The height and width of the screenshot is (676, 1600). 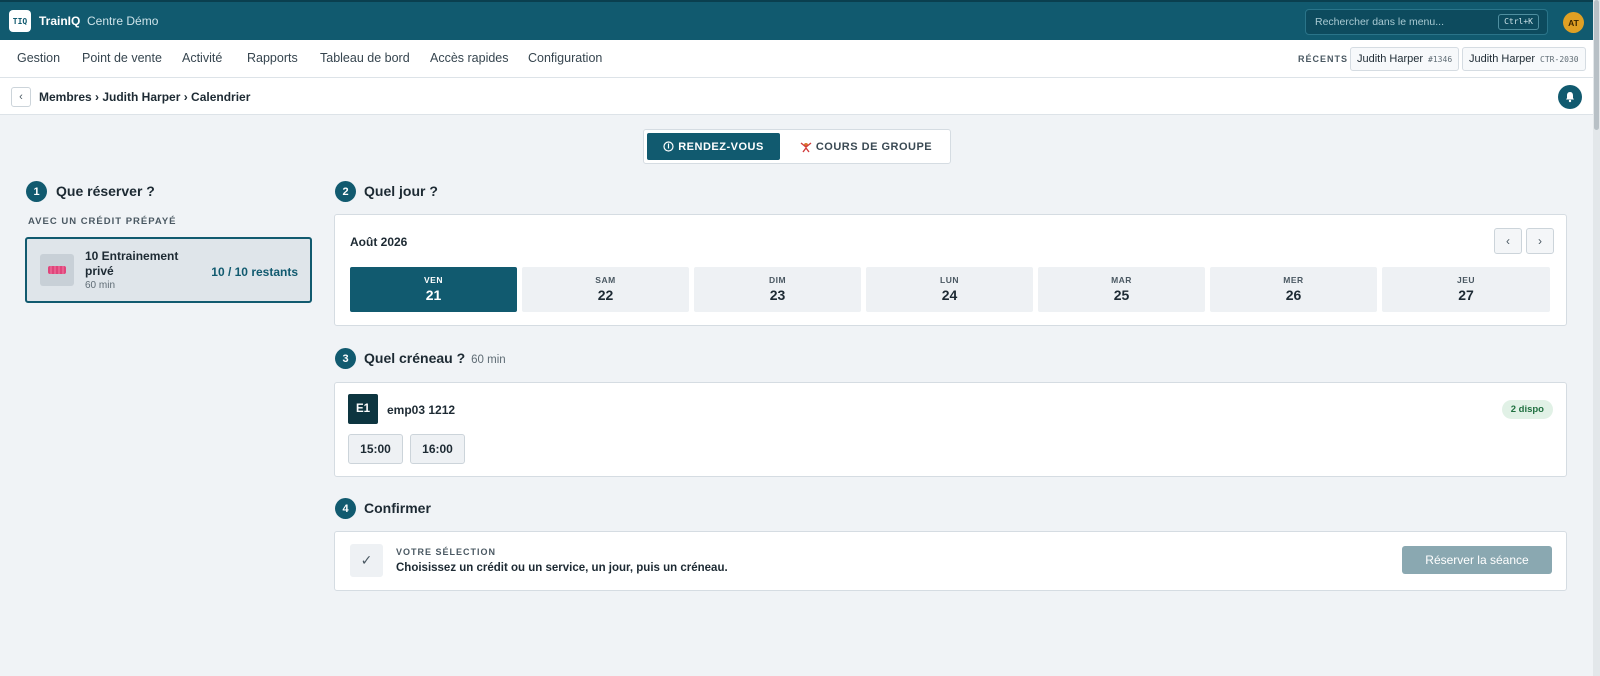 What do you see at coordinates (20, 21) in the screenshot?
I see `app-logo: TIQ` at bounding box center [20, 21].